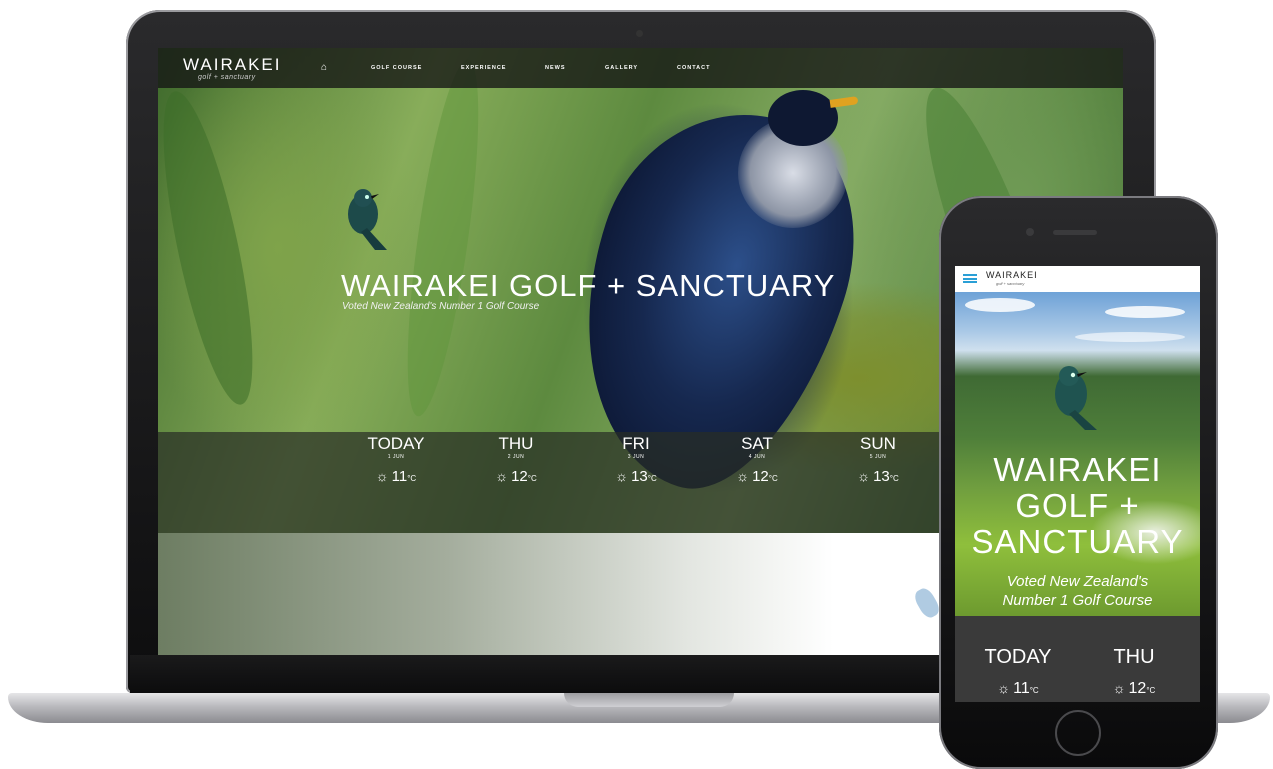  What do you see at coordinates (588, 285) in the screenshot?
I see `hero-title: WAIRAKEI GOLF + SANCTUARY` at bounding box center [588, 285].